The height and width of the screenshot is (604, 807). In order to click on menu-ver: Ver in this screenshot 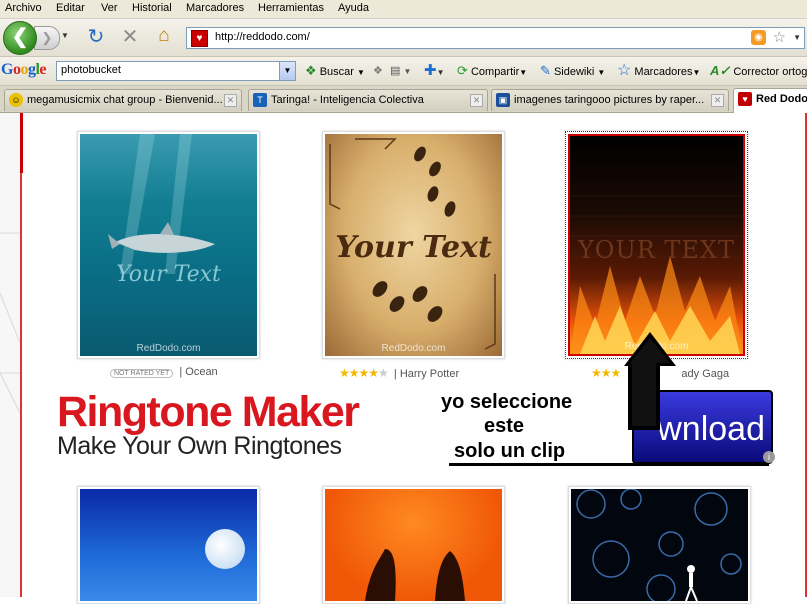, I will do `click(109, 8)`.